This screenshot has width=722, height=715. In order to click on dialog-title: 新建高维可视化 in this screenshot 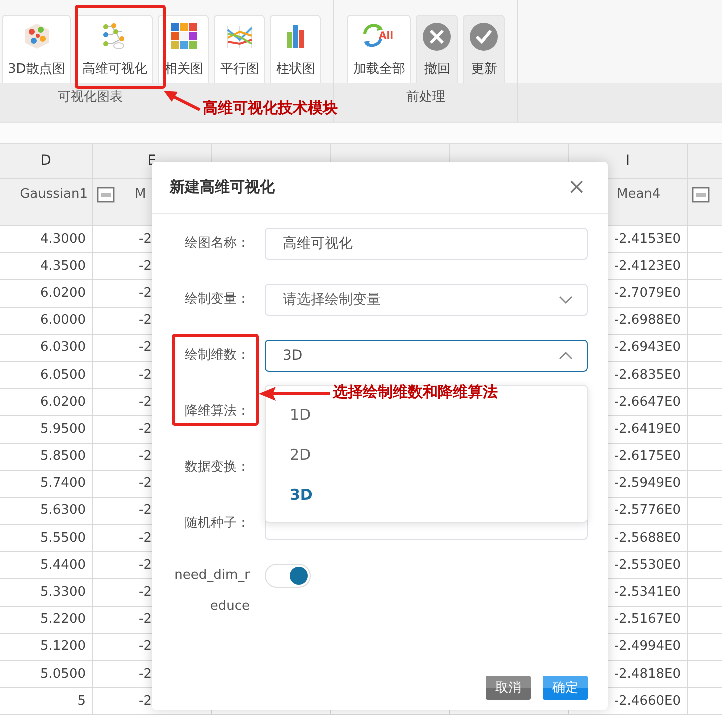, I will do `click(222, 187)`.